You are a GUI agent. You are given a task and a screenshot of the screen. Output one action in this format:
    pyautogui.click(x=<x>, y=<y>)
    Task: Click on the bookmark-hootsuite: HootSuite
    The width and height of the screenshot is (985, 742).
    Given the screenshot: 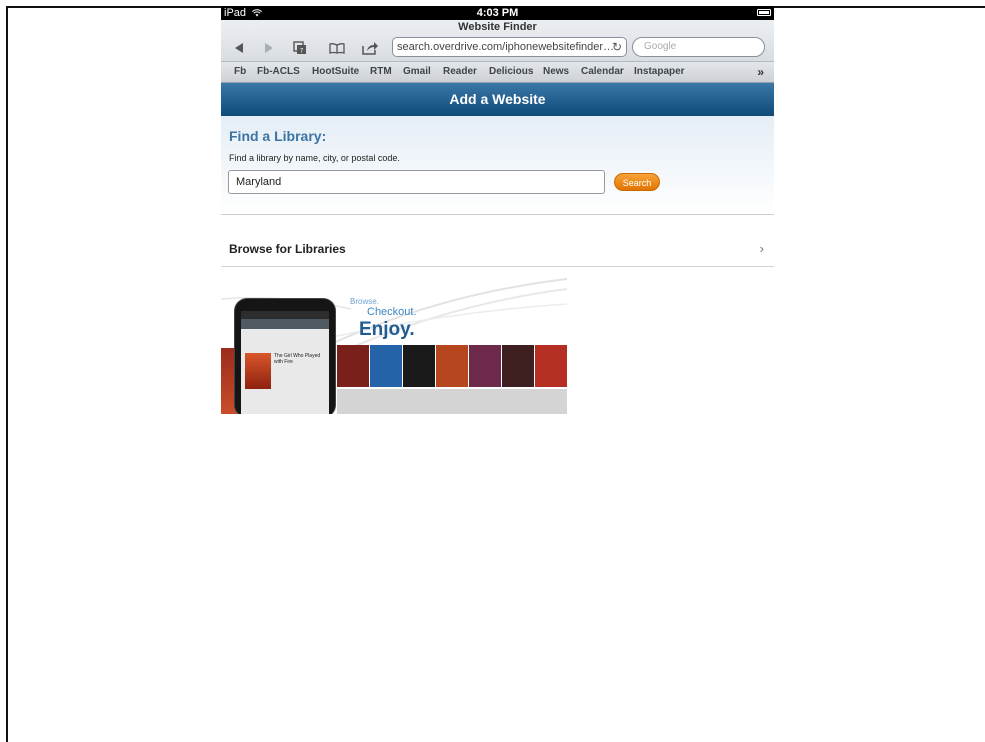 What is the action you would take?
    pyautogui.click(x=335, y=72)
    